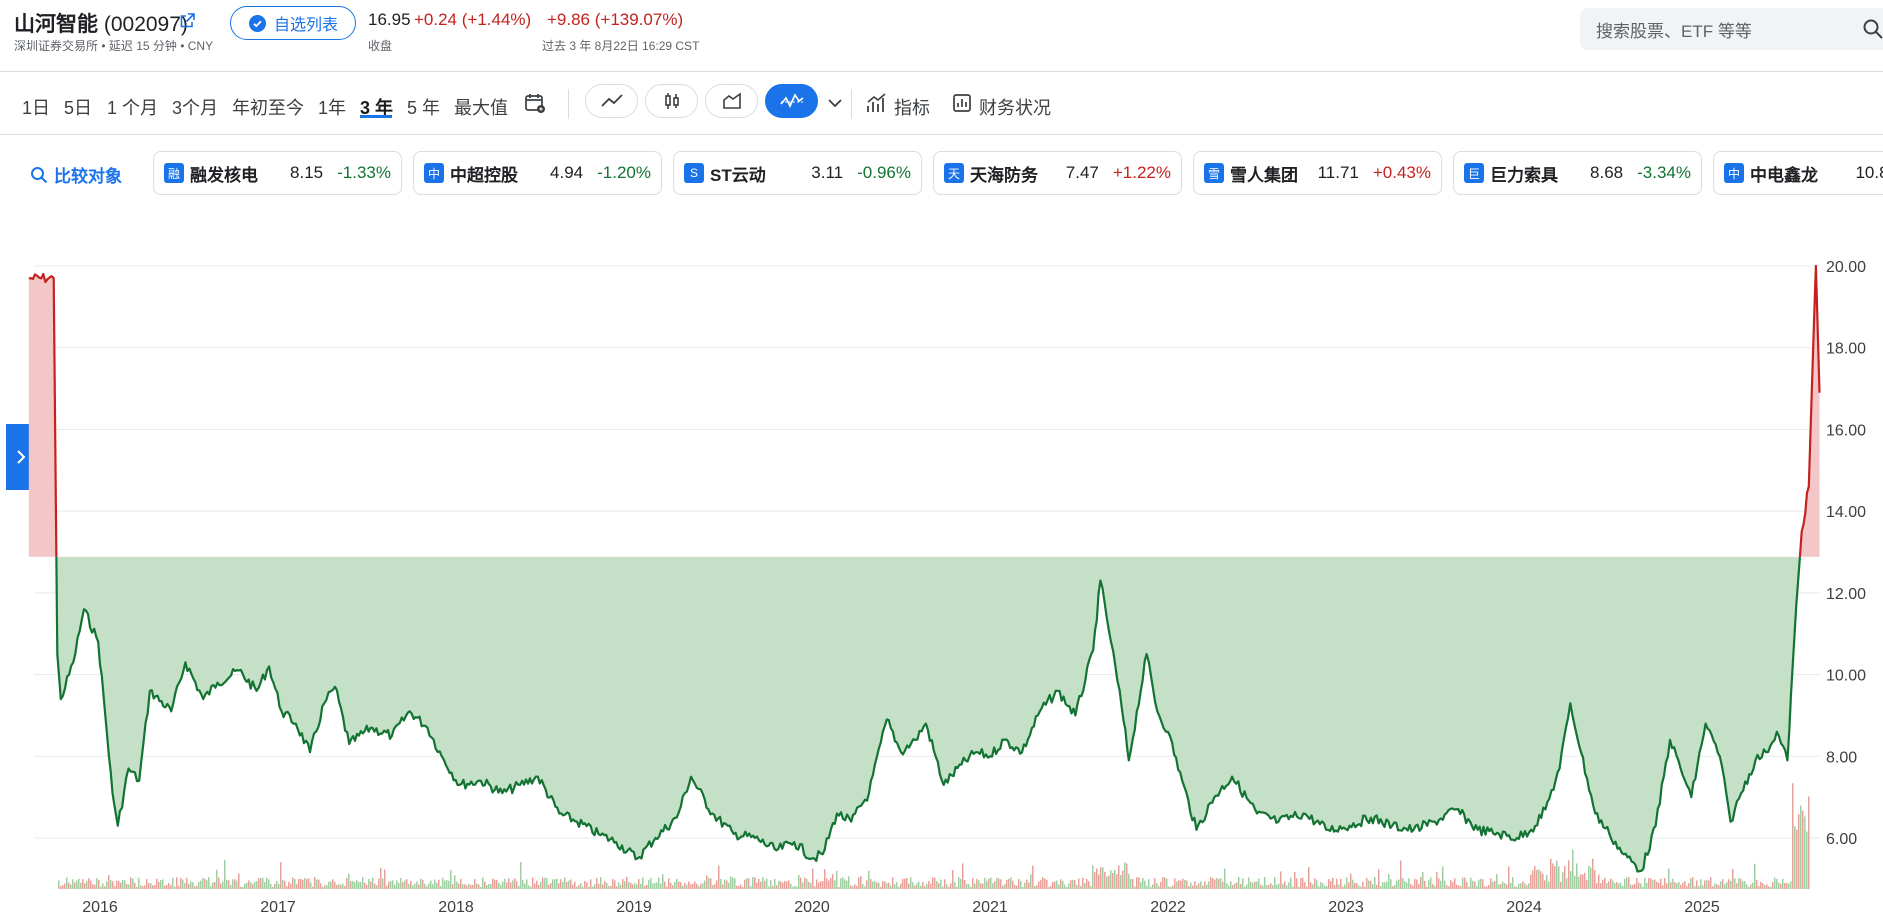  Describe the element at coordinates (962, 105) in the screenshot. I see `financials-icon` at that location.